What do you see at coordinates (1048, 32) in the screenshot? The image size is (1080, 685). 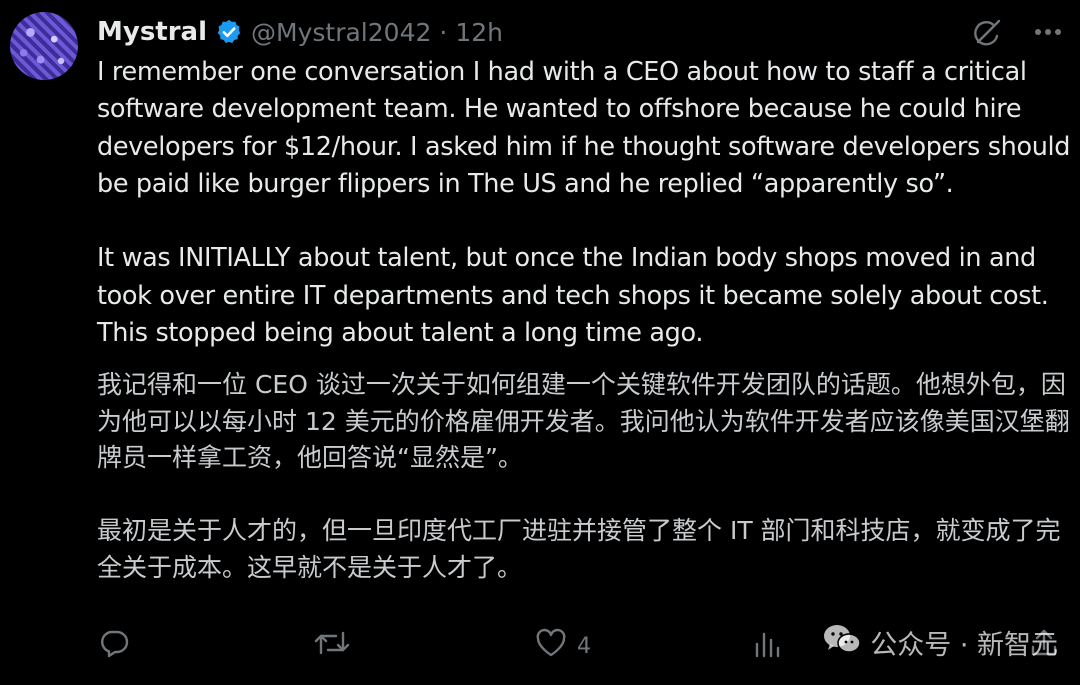 I see `more-icon` at bounding box center [1048, 32].